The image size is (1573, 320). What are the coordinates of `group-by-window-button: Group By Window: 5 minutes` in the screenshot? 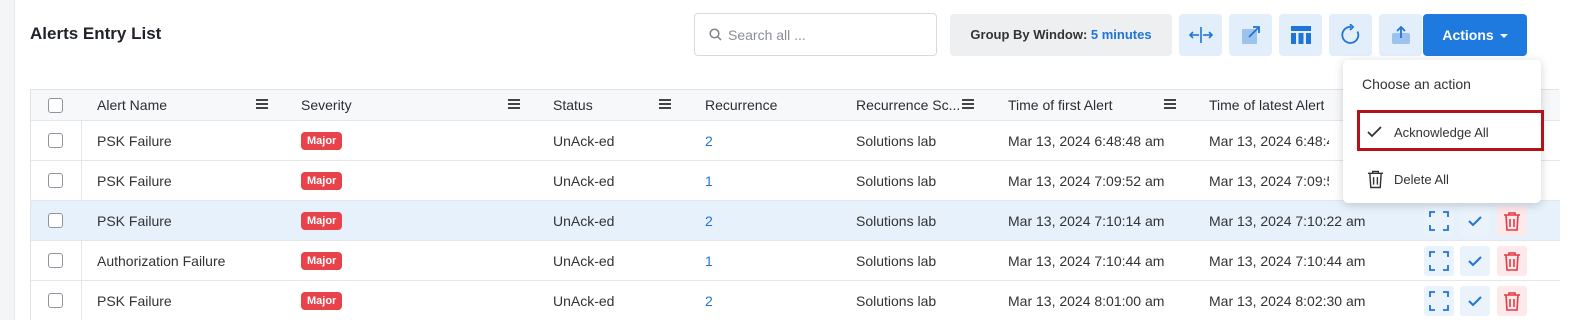 It's located at (1061, 35).